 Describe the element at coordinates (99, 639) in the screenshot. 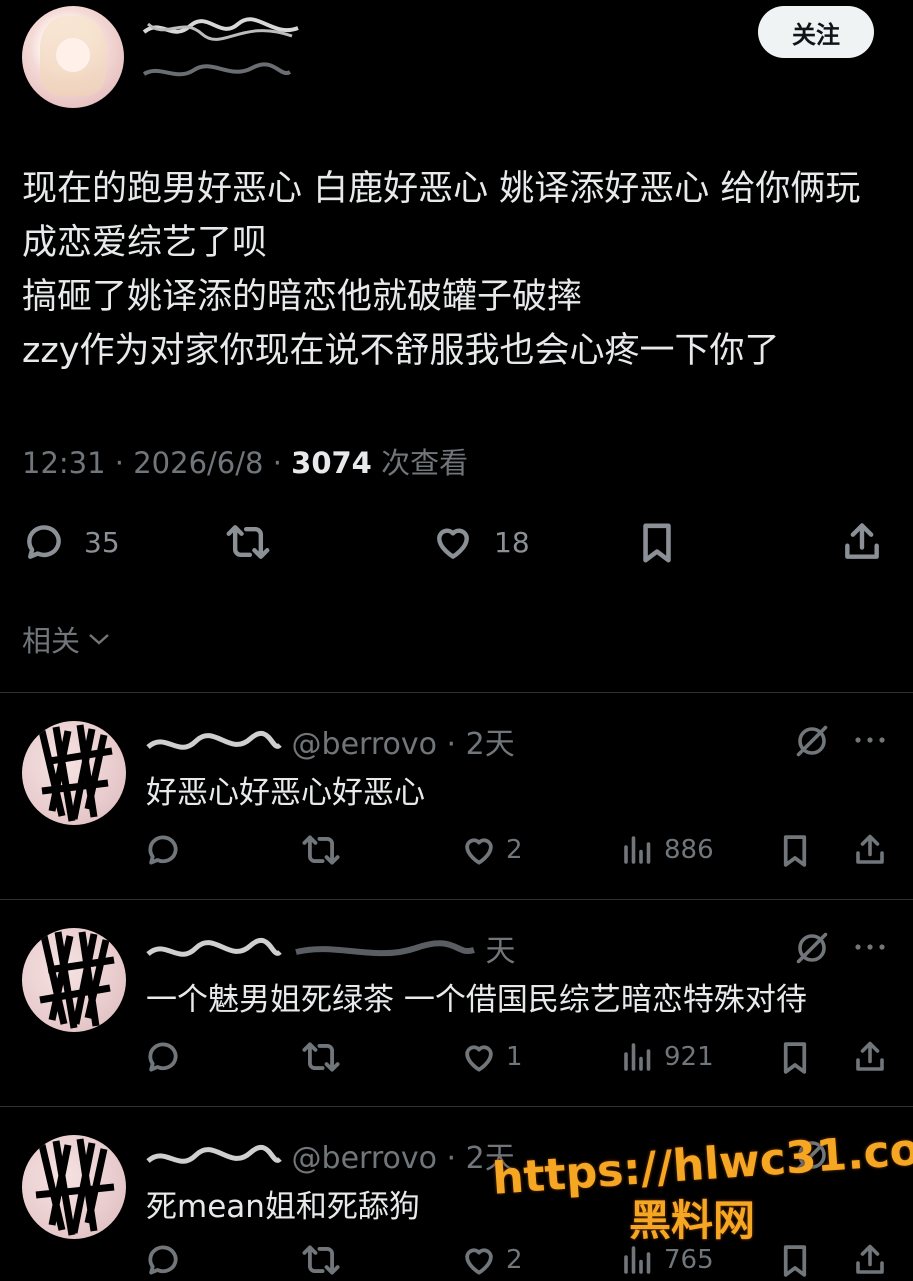

I see `chevron-down-icon` at that location.